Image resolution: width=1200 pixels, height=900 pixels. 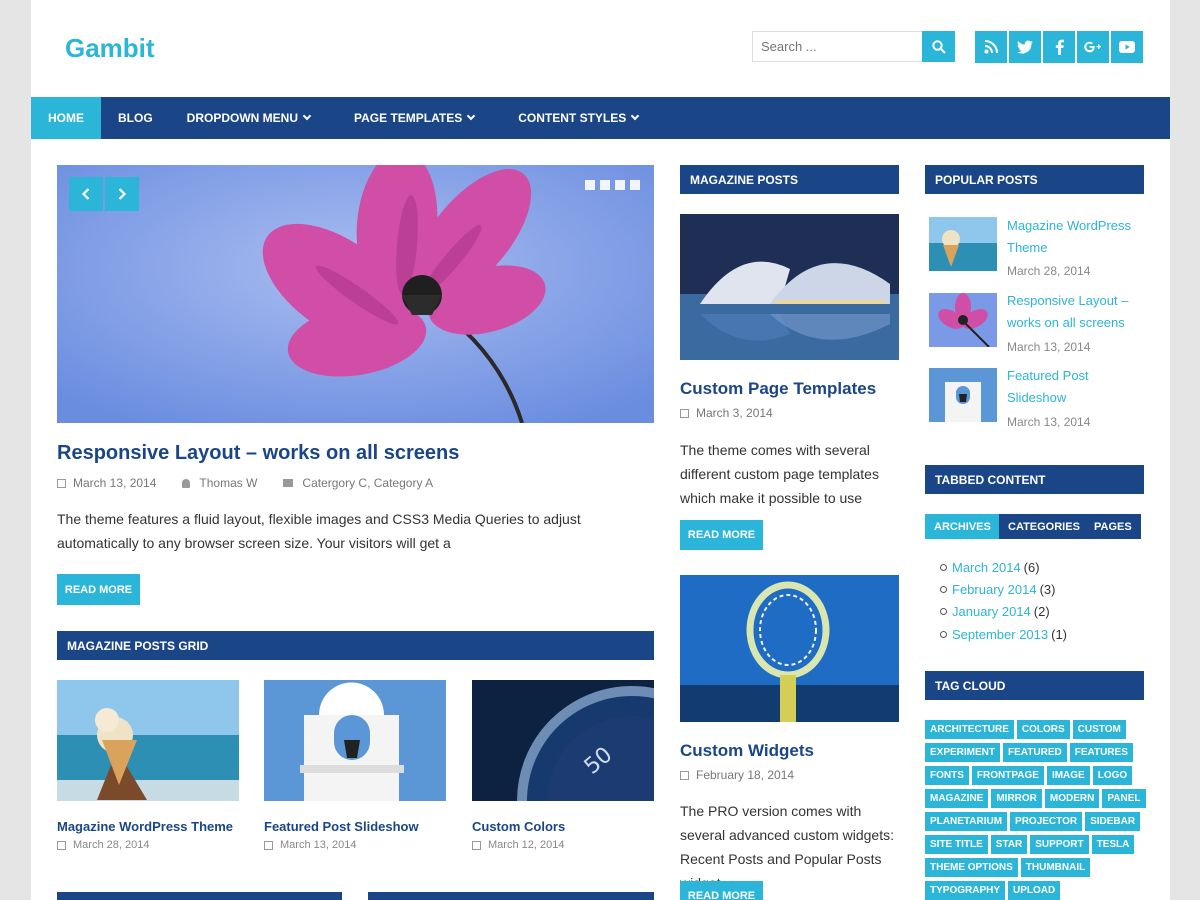 What do you see at coordinates (1059, 844) in the screenshot?
I see `tag-link: SUPPORT` at bounding box center [1059, 844].